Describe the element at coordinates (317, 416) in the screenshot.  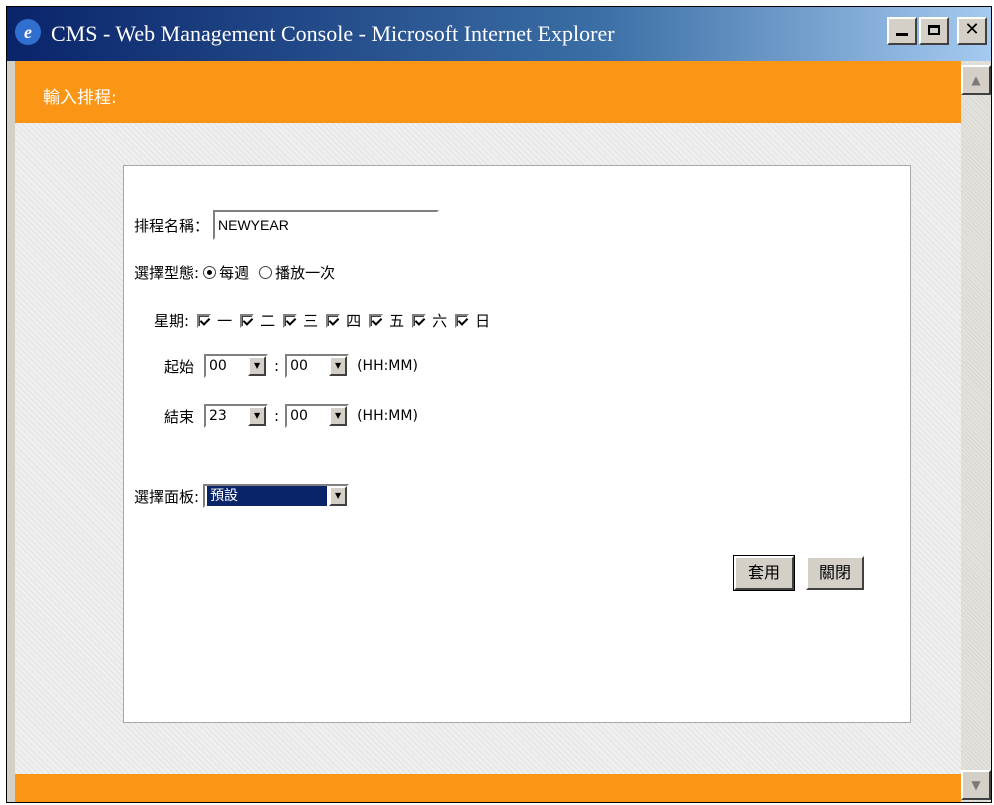
I see `end-minute-select: 00 ▼` at that location.